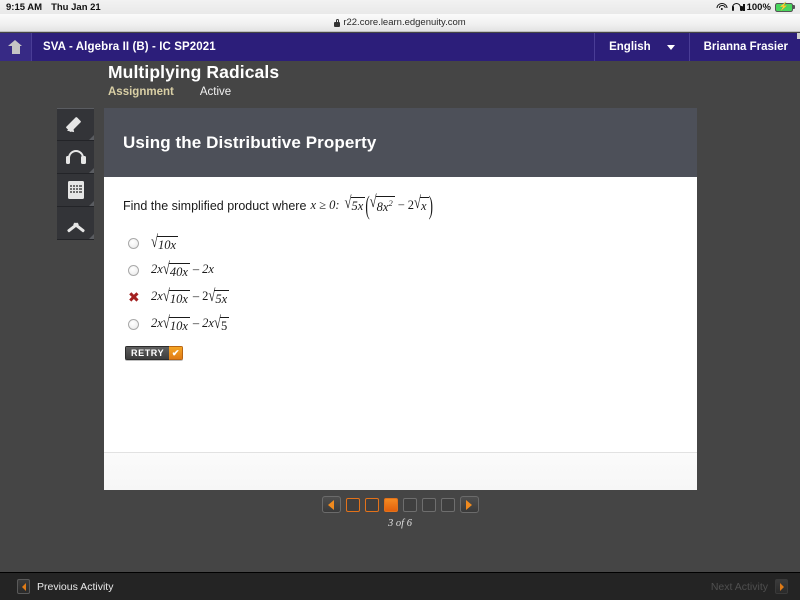  What do you see at coordinates (430, 204) in the screenshot?
I see `close-paren: )` at bounding box center [430, 204].